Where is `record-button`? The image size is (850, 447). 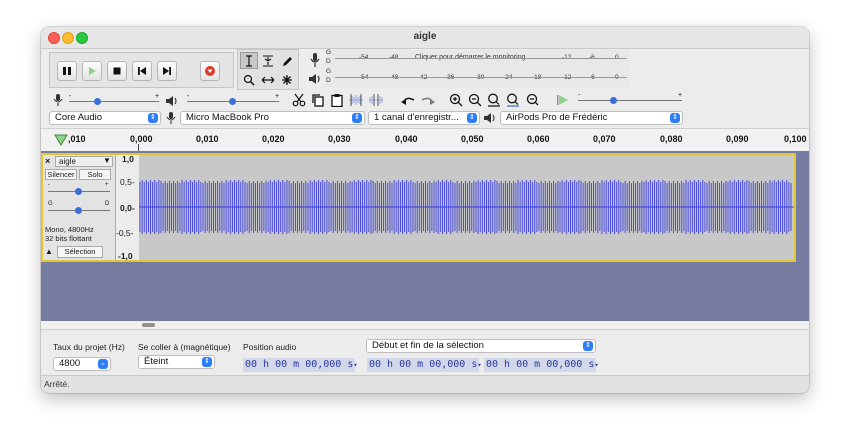 record-button is located at coordinates (210, 71).